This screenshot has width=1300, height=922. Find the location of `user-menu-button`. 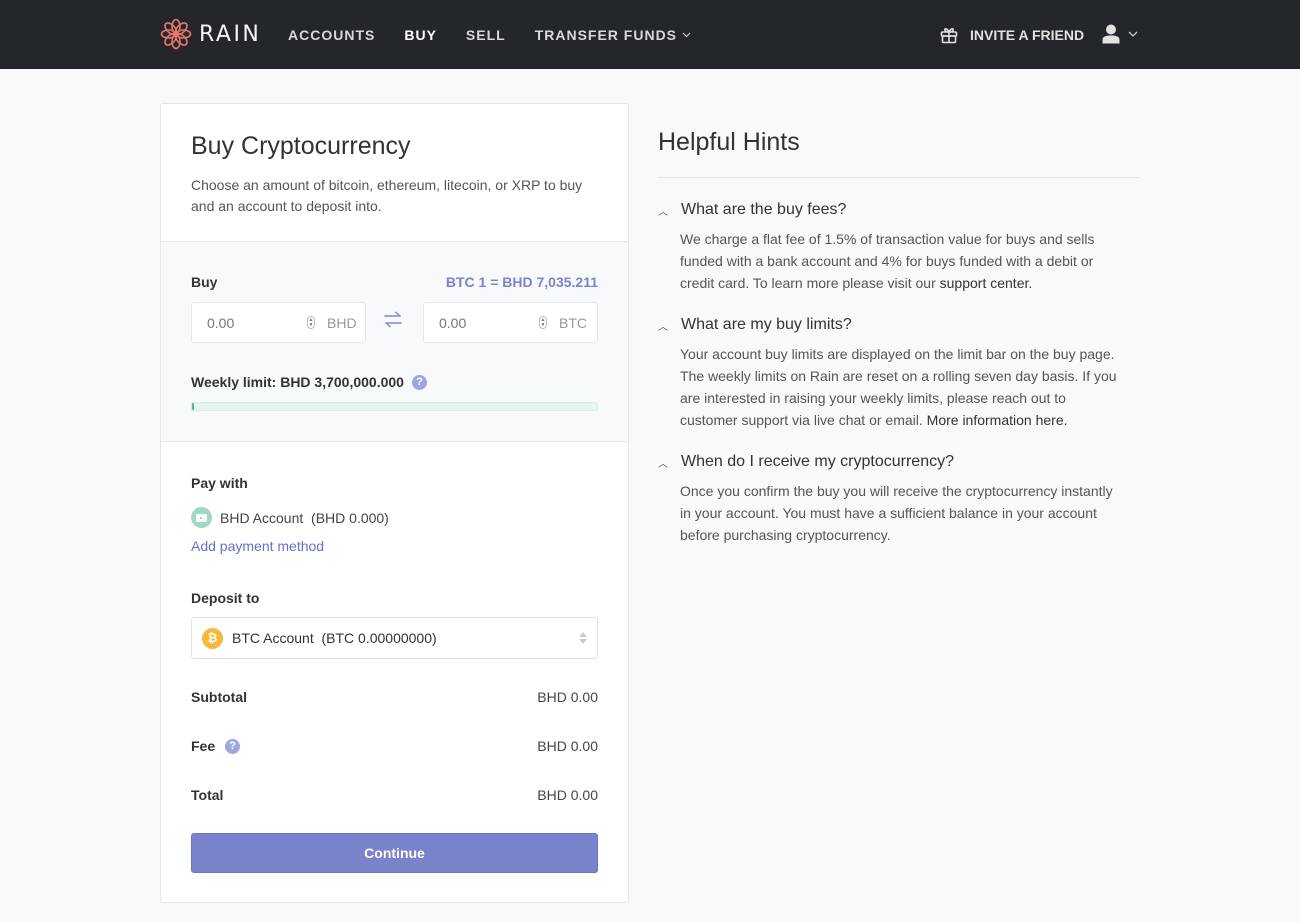

user-menu-button is located at coordinates (1120, 34).